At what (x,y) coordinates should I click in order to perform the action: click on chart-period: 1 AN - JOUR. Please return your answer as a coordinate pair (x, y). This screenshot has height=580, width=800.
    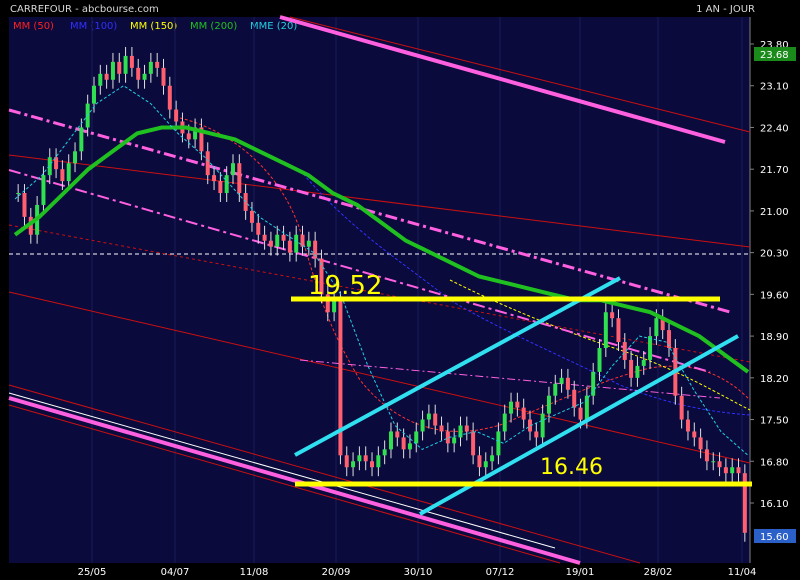
    Looking at the image, I should click on (725, 9).